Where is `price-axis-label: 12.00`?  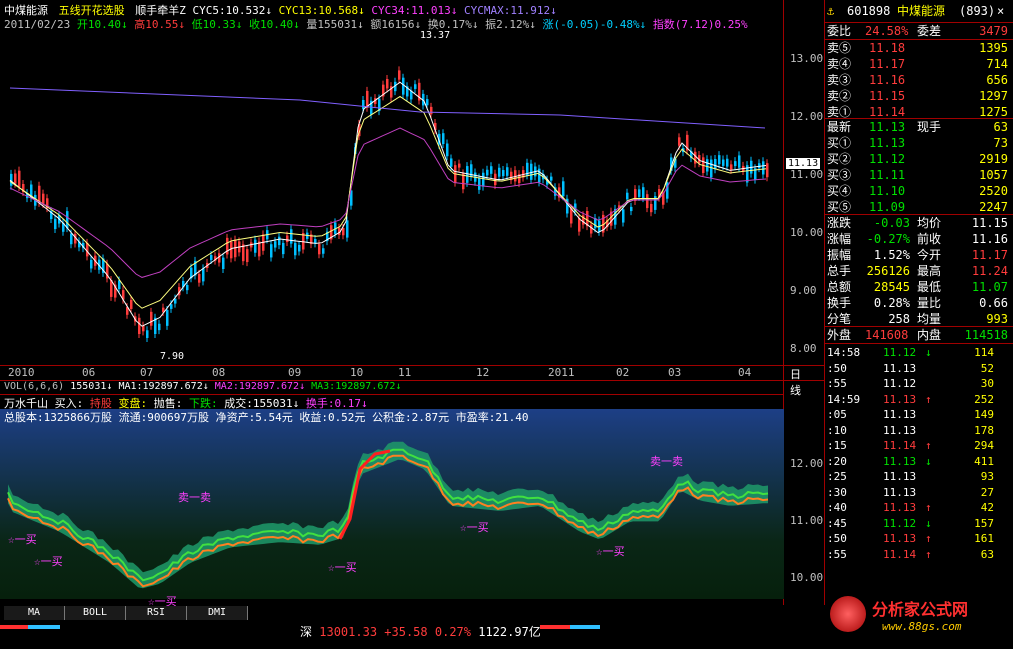
price-axis-label: 12.00 is located at coordinates (807, 116).